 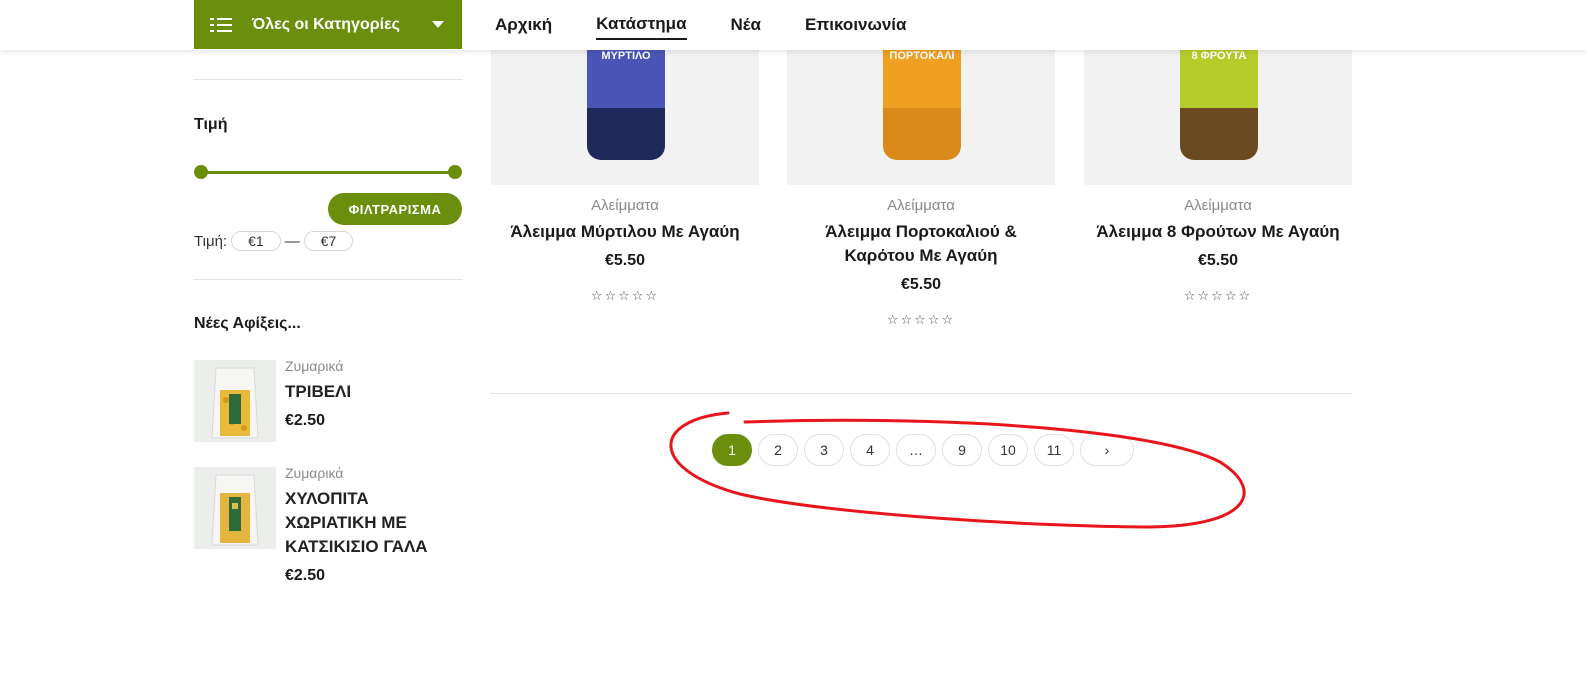 I want to click on product-image: 8 ΦΡΟΥΤΑ, so click(x=1218, y=117).